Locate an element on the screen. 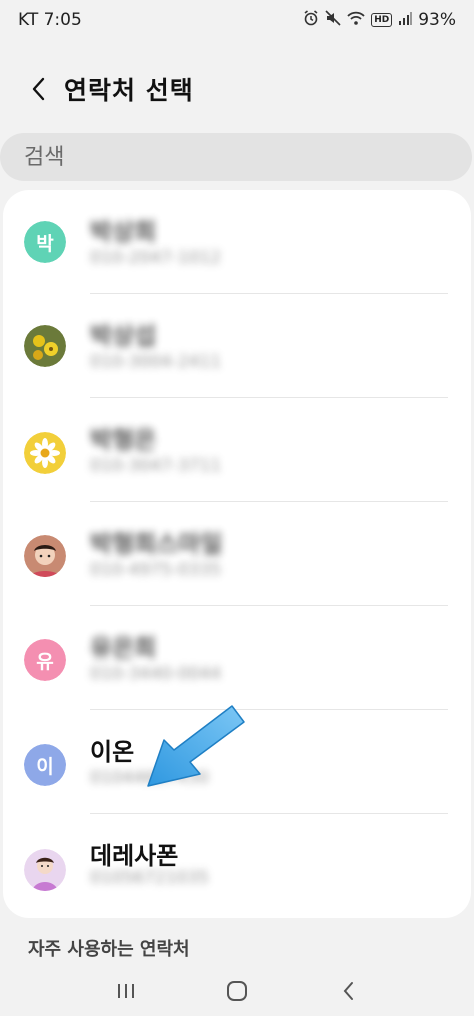  status-icons: HD 93% is located at coordinates (379, 20).